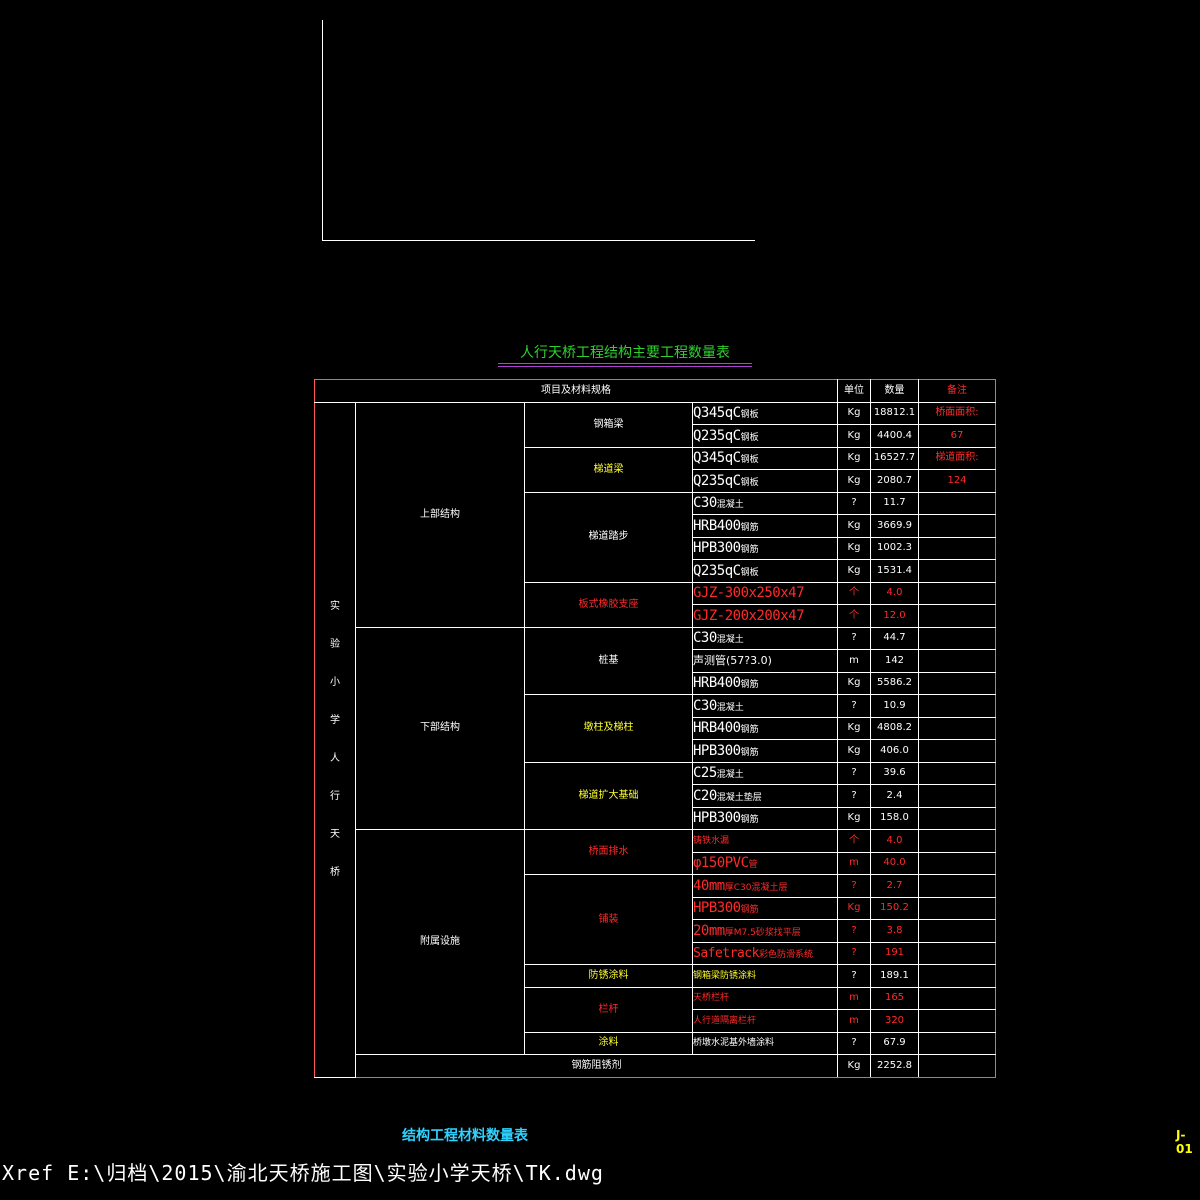  Describe the element at coordinates (894, 1043) in the screenshot. I see `qty-cell: 67.9` at that location.